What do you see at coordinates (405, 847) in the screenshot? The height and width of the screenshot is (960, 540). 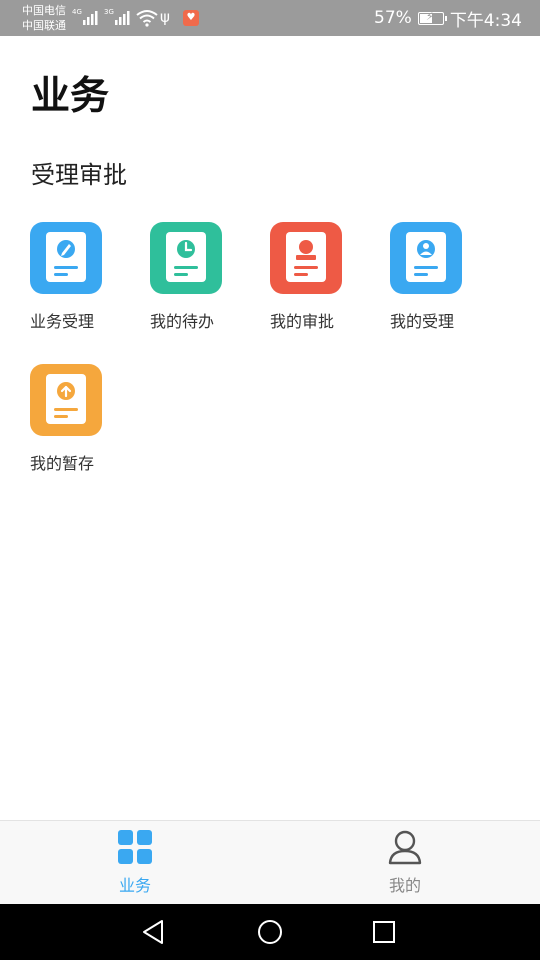 I see `person-icon` at bounding box center [405, 847].